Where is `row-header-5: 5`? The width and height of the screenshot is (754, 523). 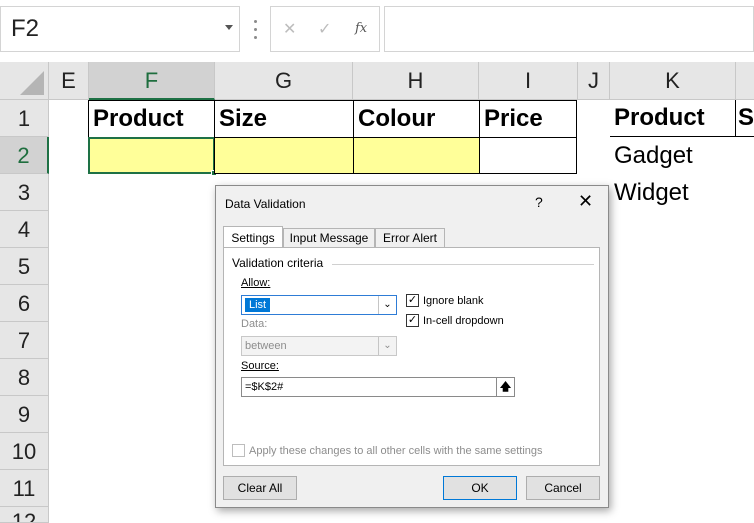
row-header-5: 5 is located at coordinates (24, 266).